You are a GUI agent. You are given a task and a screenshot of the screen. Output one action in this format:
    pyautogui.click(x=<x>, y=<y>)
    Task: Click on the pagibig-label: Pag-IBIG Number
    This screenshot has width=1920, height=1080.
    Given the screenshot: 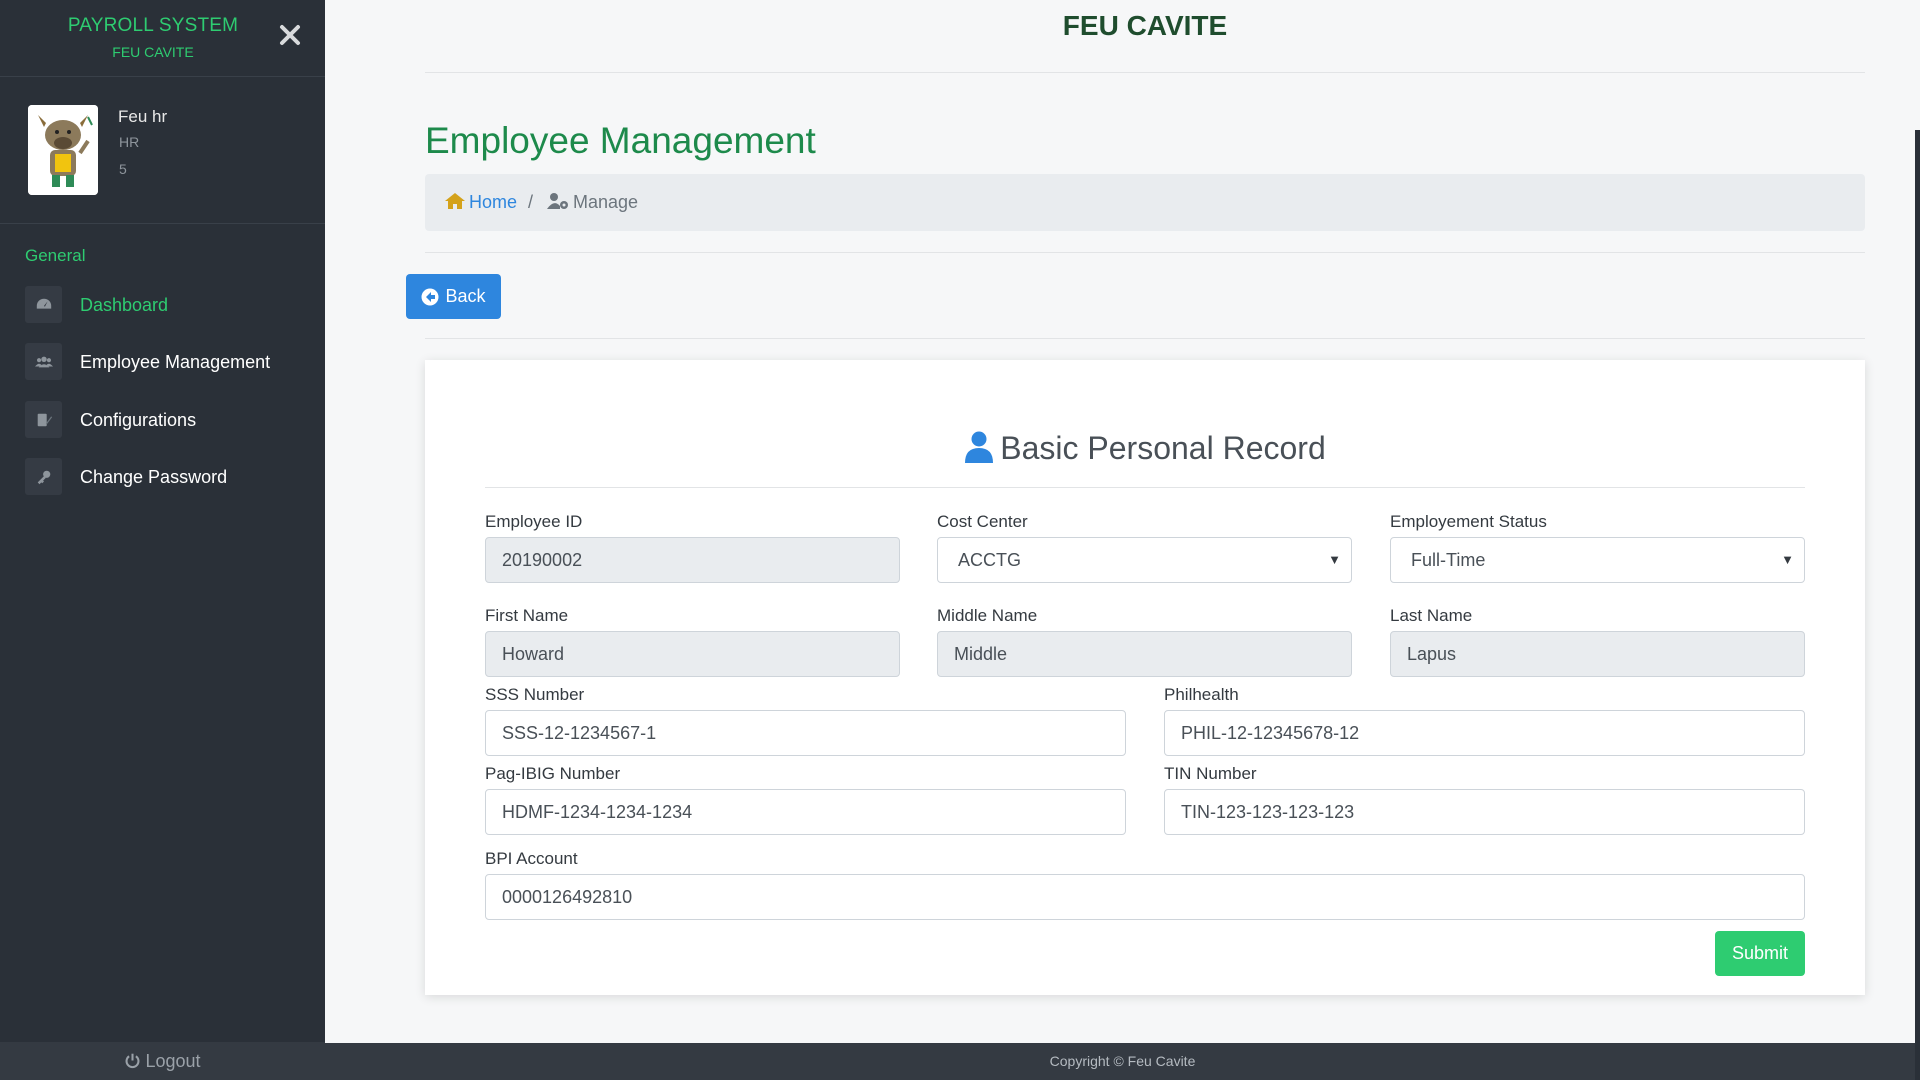 What is the action you would take?
    pyautogui.click(x=553, y=773)
    